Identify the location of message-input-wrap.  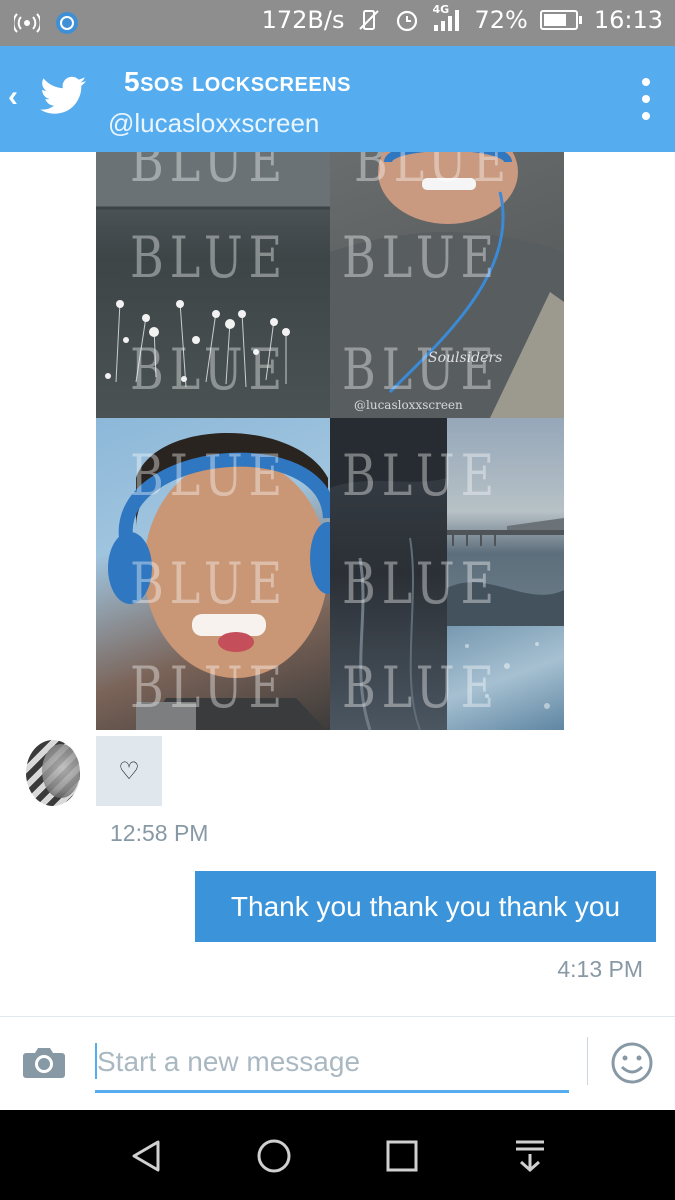
(332, 1065).